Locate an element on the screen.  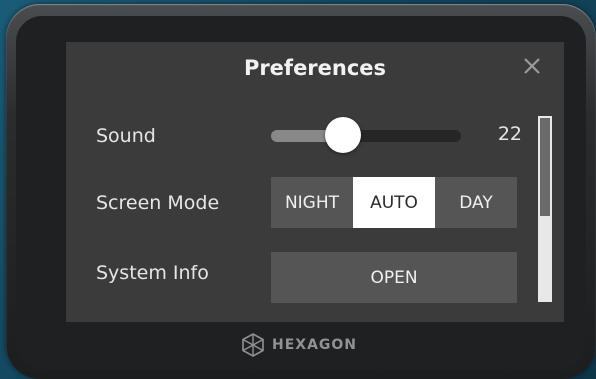
scrollbar is located at coordinates (545, 209).